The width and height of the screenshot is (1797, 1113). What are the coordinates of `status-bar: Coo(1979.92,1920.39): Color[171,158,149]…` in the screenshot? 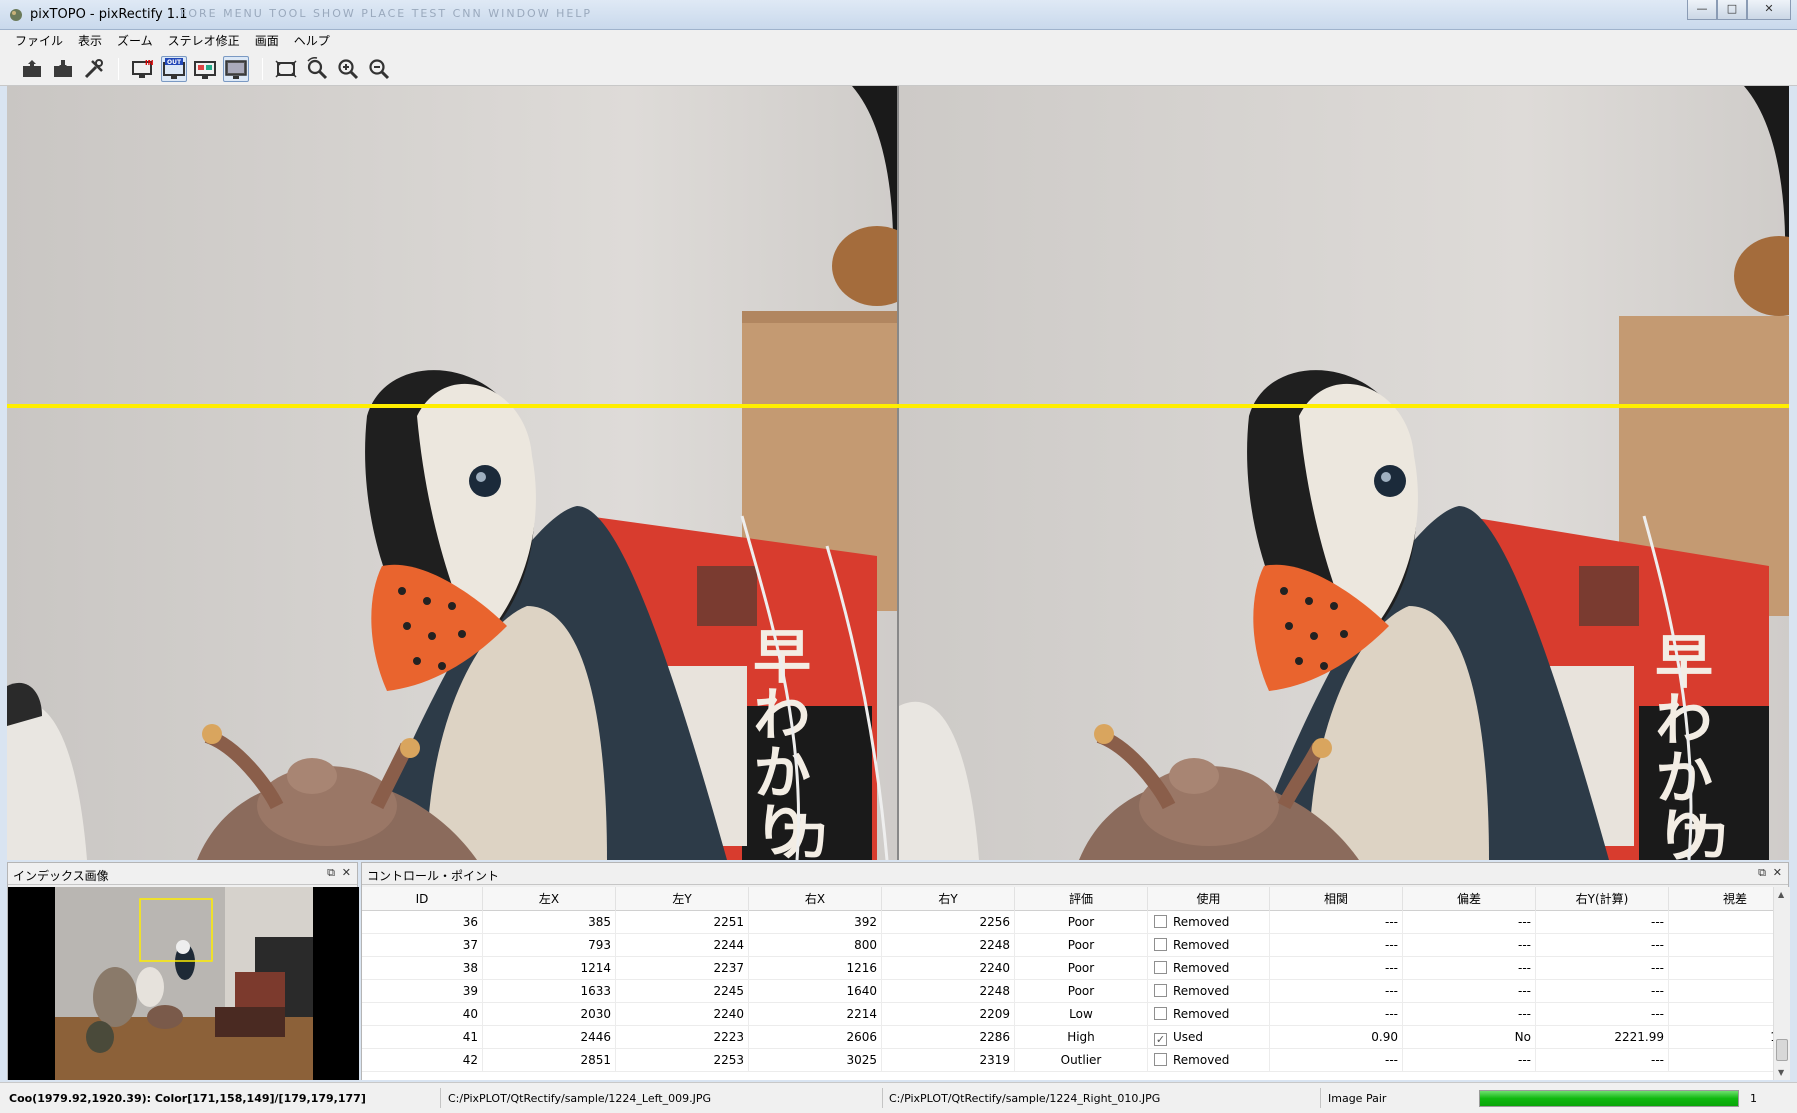 It's located at (898, 1097).